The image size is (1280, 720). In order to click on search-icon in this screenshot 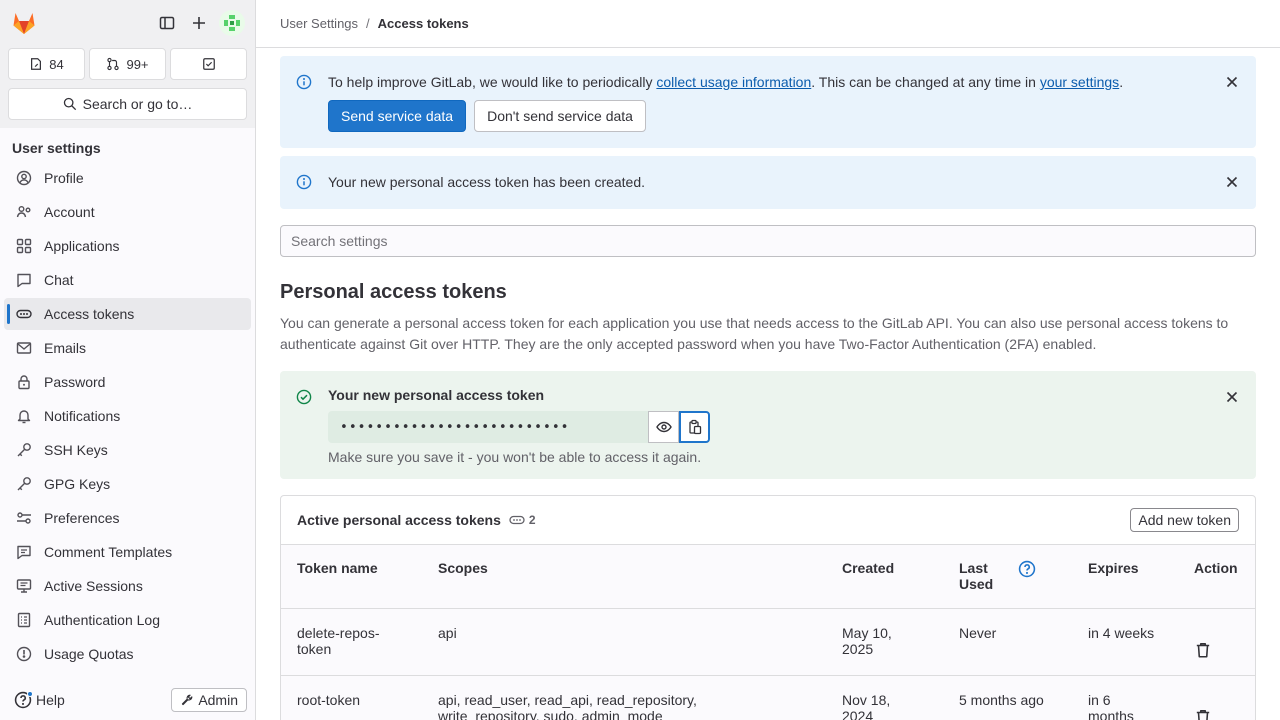, I will do `click(69, 104)`.